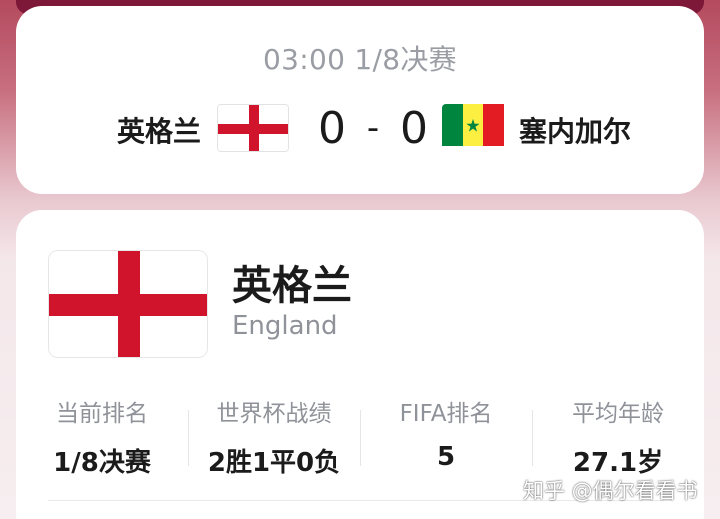 This screenshot has height=519, width=720. I want to click on stat-fifa-rank: FIFA排名 5, so click(446, 432).